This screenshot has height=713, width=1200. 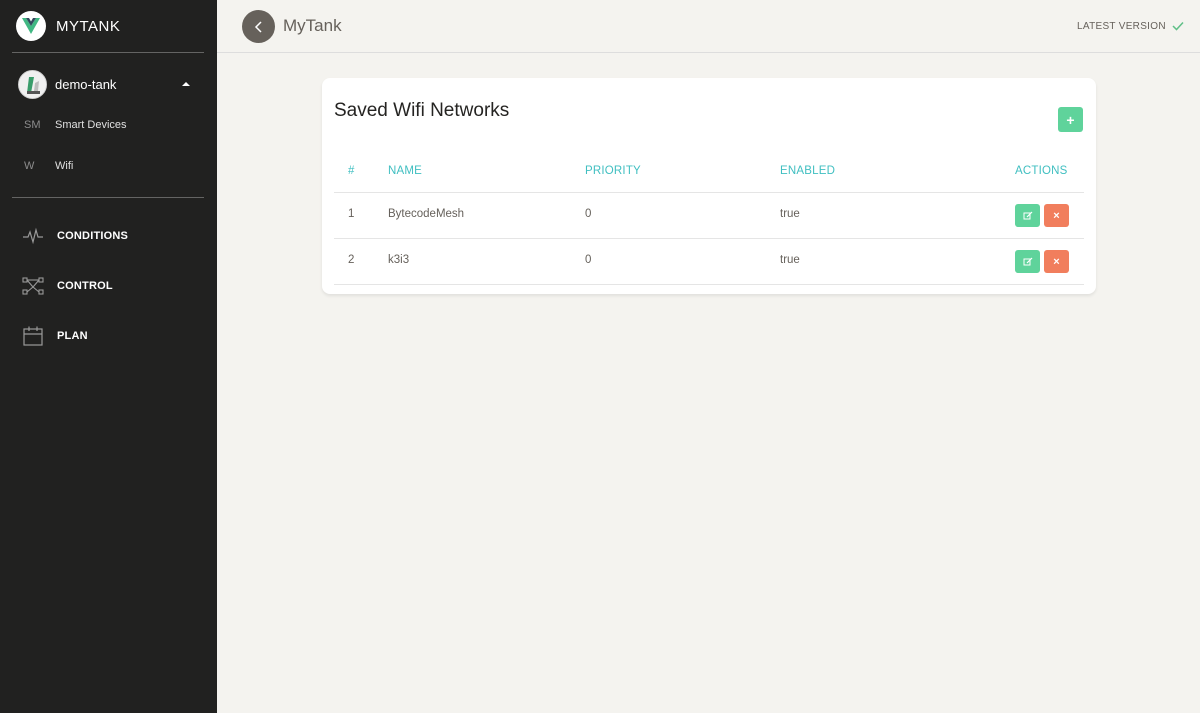 I want to click on cell-name: BytecodeMesh, so click(x=426, y=214).